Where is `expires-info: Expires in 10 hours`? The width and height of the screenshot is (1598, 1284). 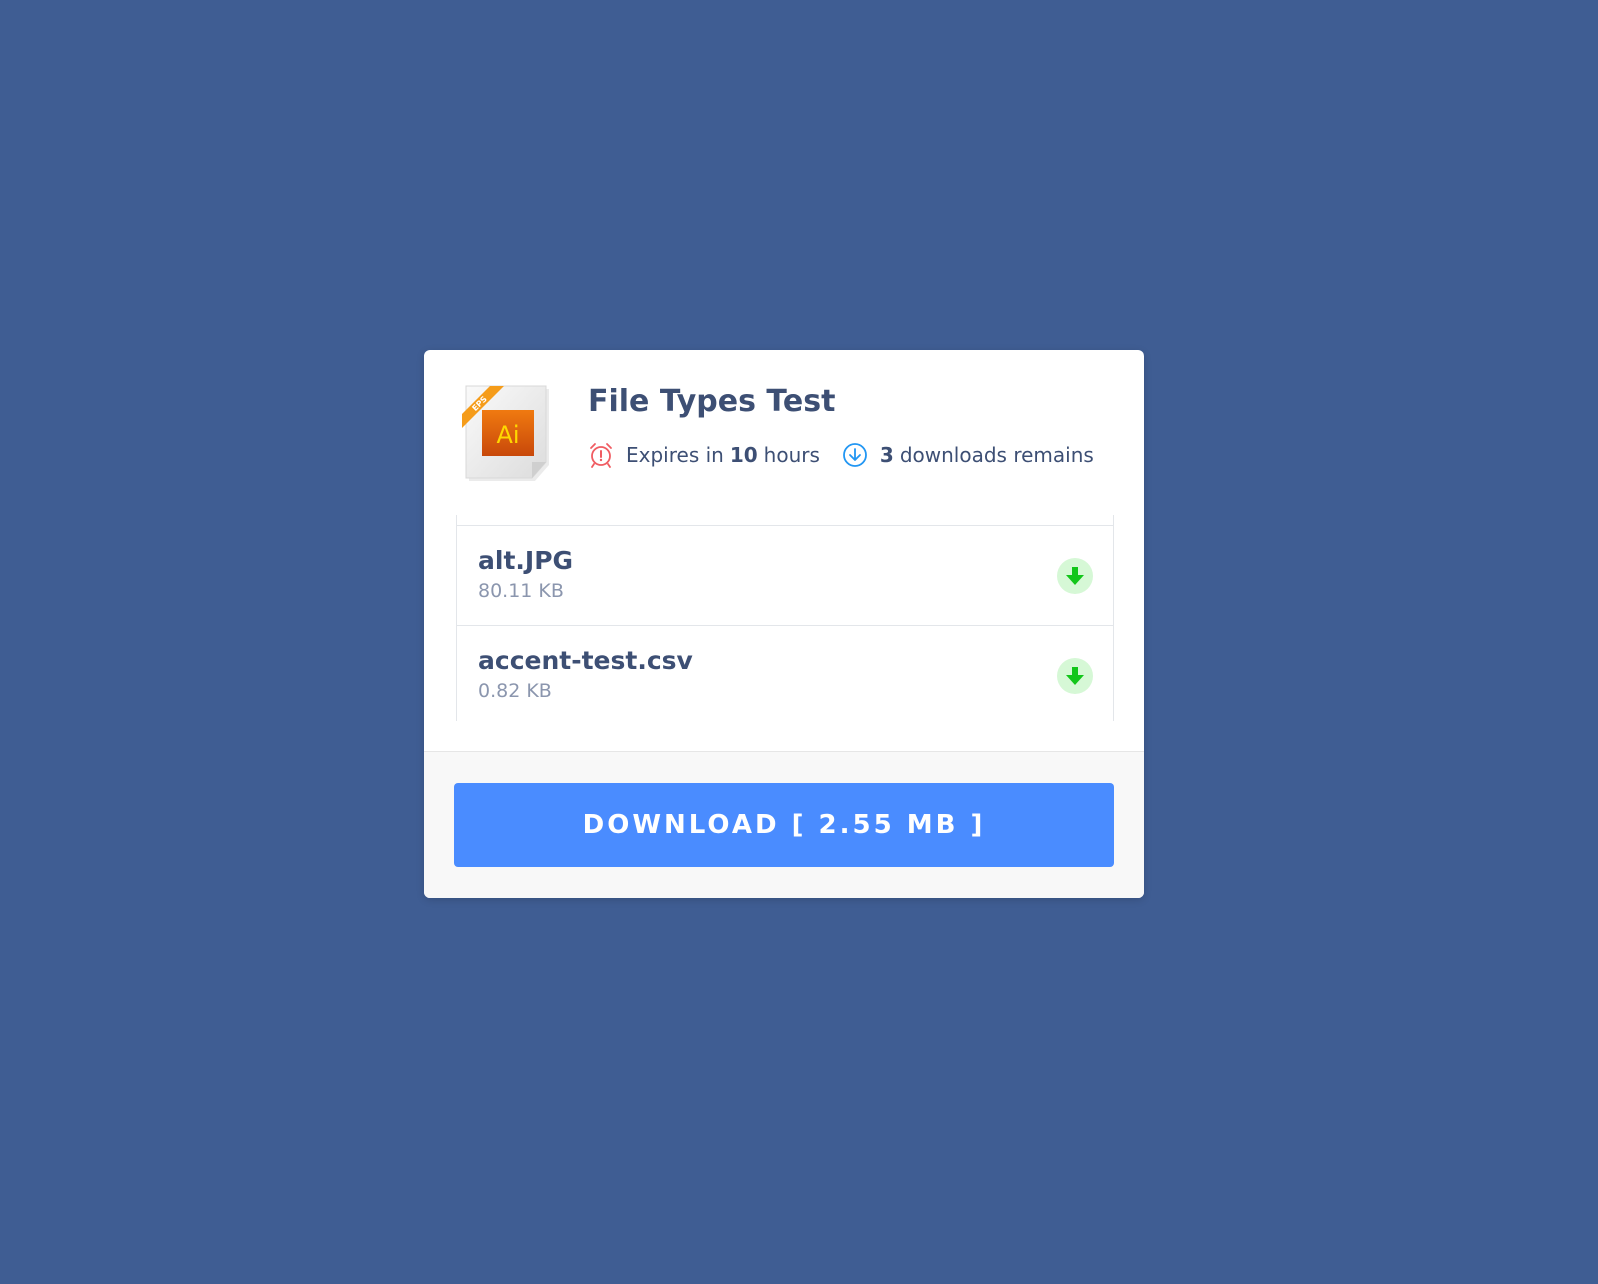 expires-info: Expires in 10 hours is located at coordinates (704, 455).